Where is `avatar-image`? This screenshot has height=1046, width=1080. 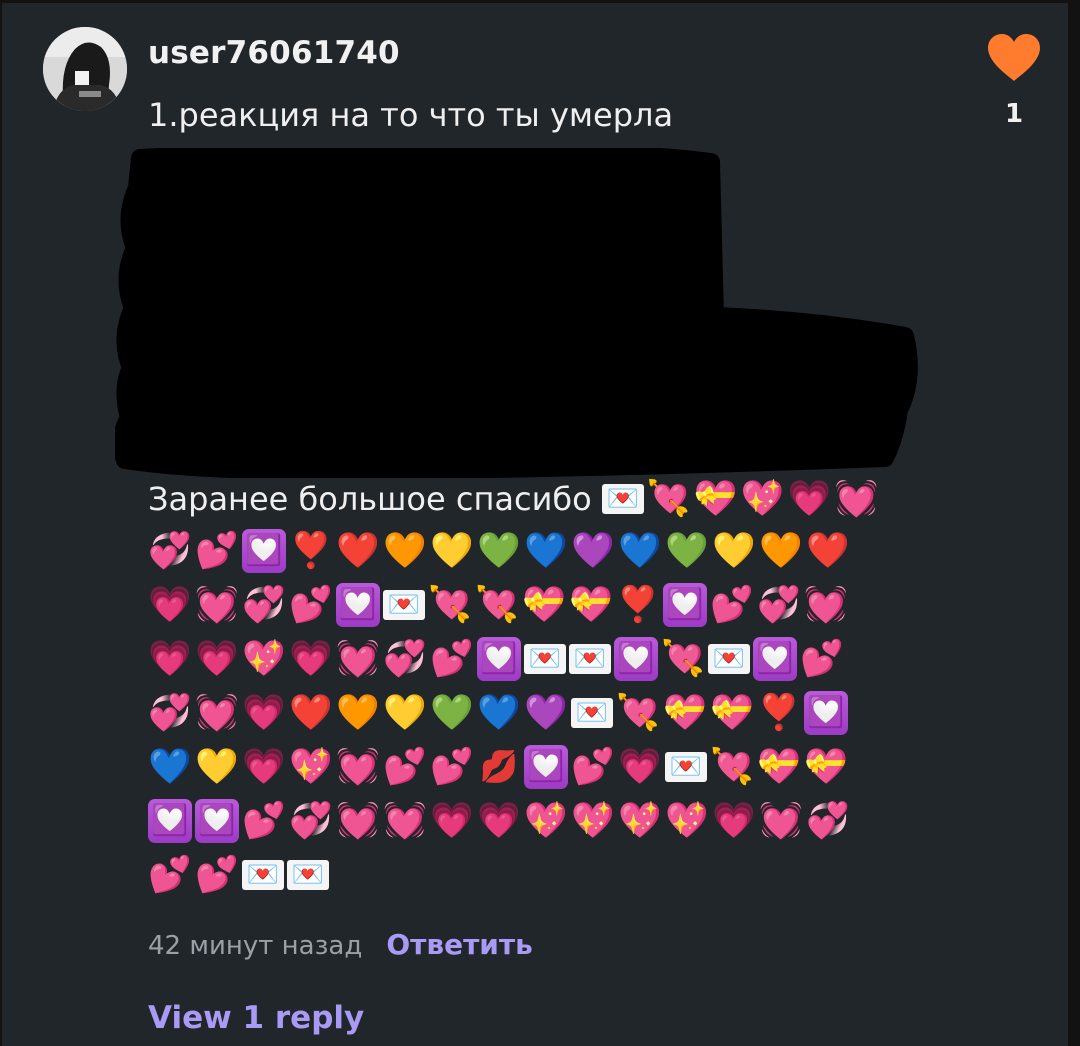
avatar-image is located at coordinates (85, 69).